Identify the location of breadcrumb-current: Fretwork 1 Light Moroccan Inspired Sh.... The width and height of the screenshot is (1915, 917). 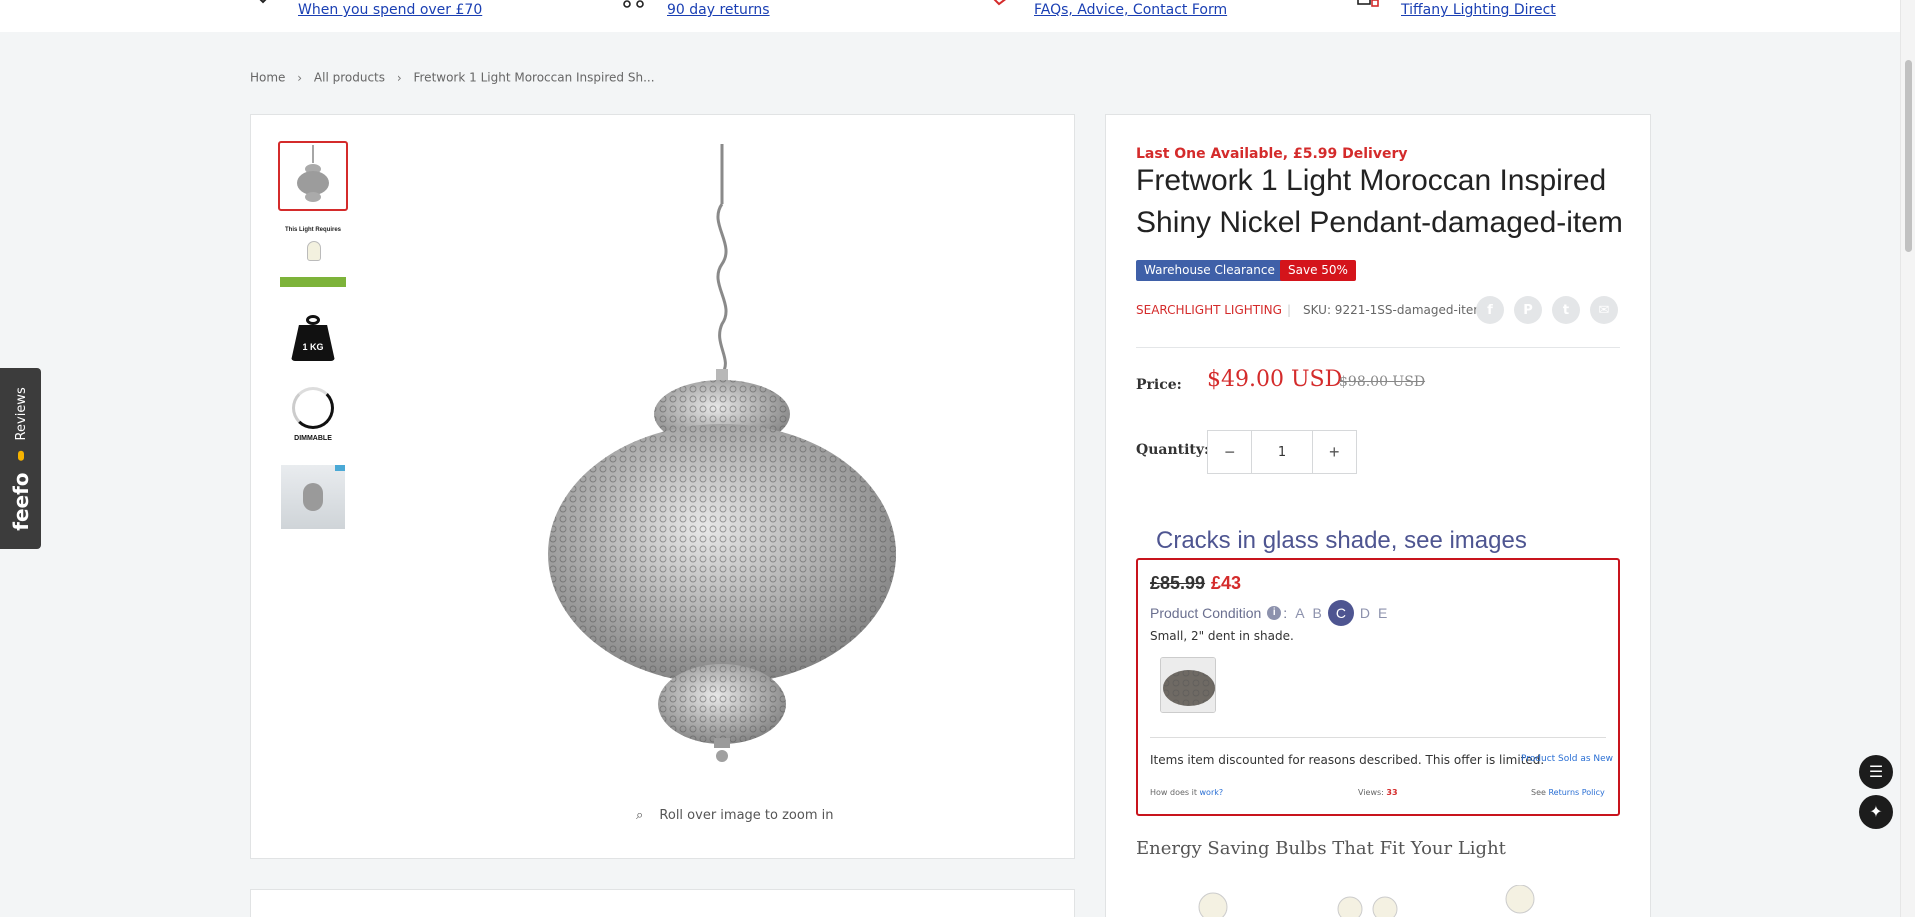
(534, 77).